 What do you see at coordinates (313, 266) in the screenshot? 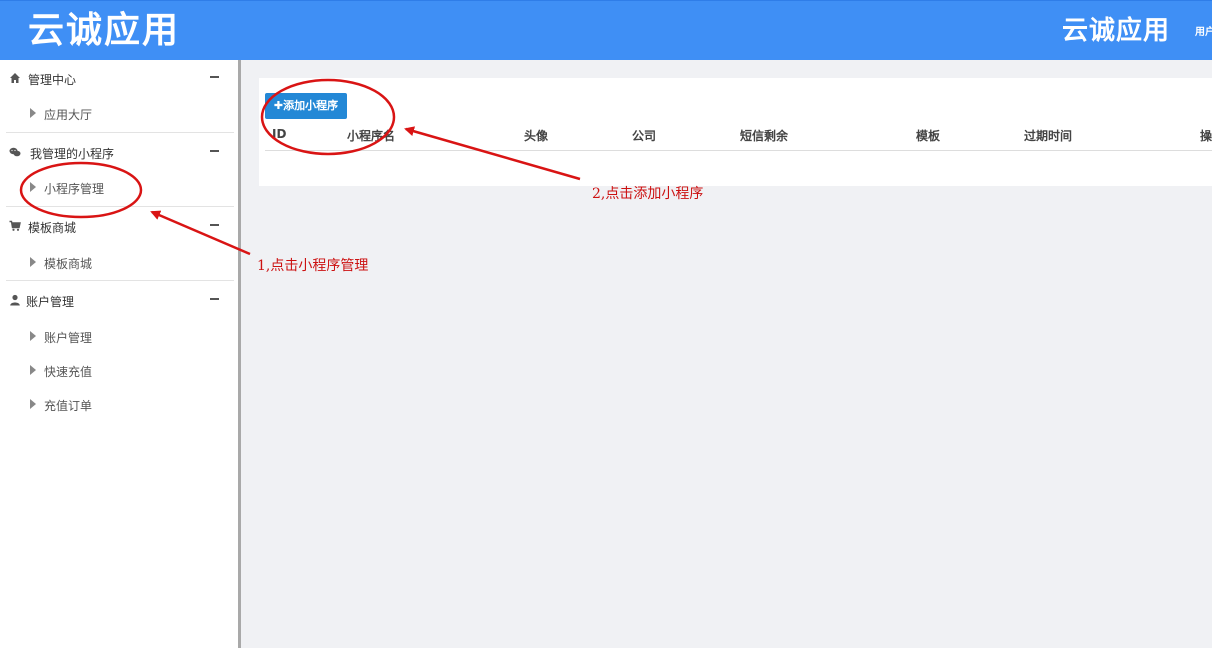
I see `annotation-step1: 1,点击小程序管理` at bounding box center [313, 266].